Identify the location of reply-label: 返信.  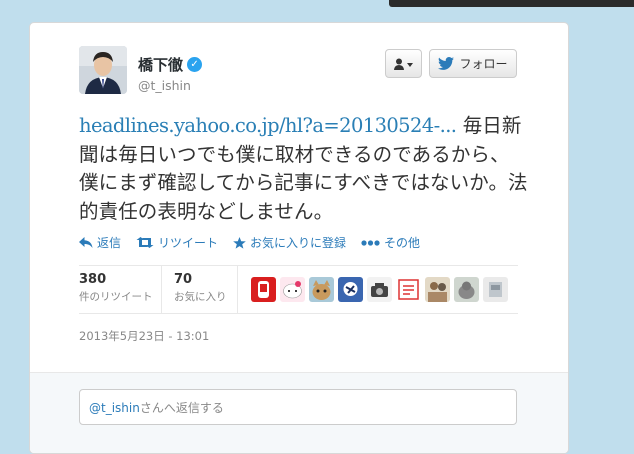
(109, 243).